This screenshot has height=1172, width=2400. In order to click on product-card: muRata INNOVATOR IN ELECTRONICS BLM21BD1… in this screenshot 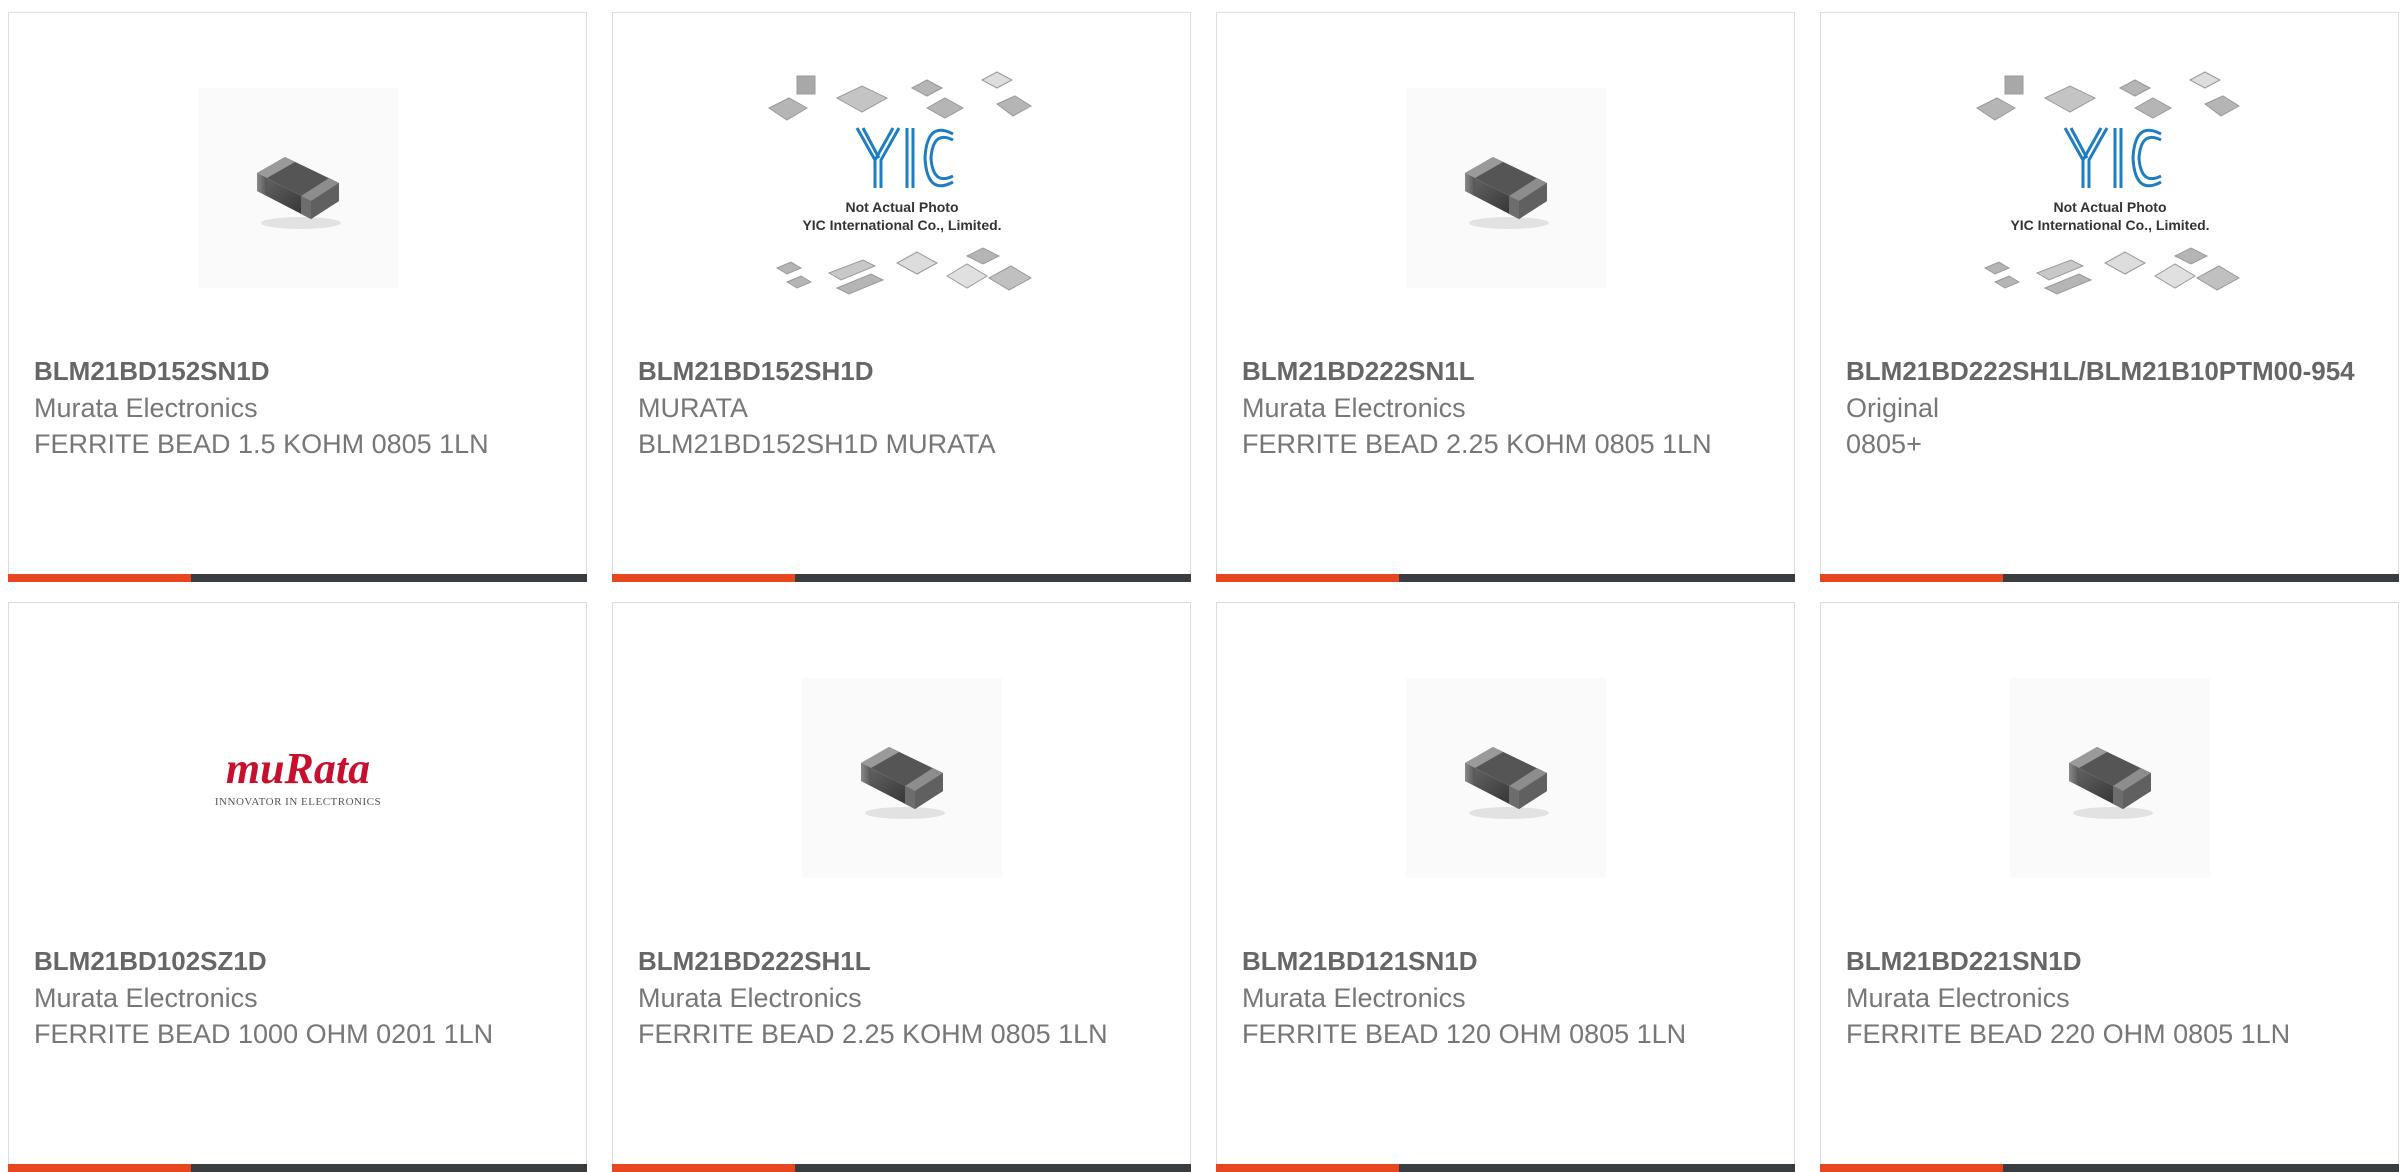, I will do `click(297, 887)`.